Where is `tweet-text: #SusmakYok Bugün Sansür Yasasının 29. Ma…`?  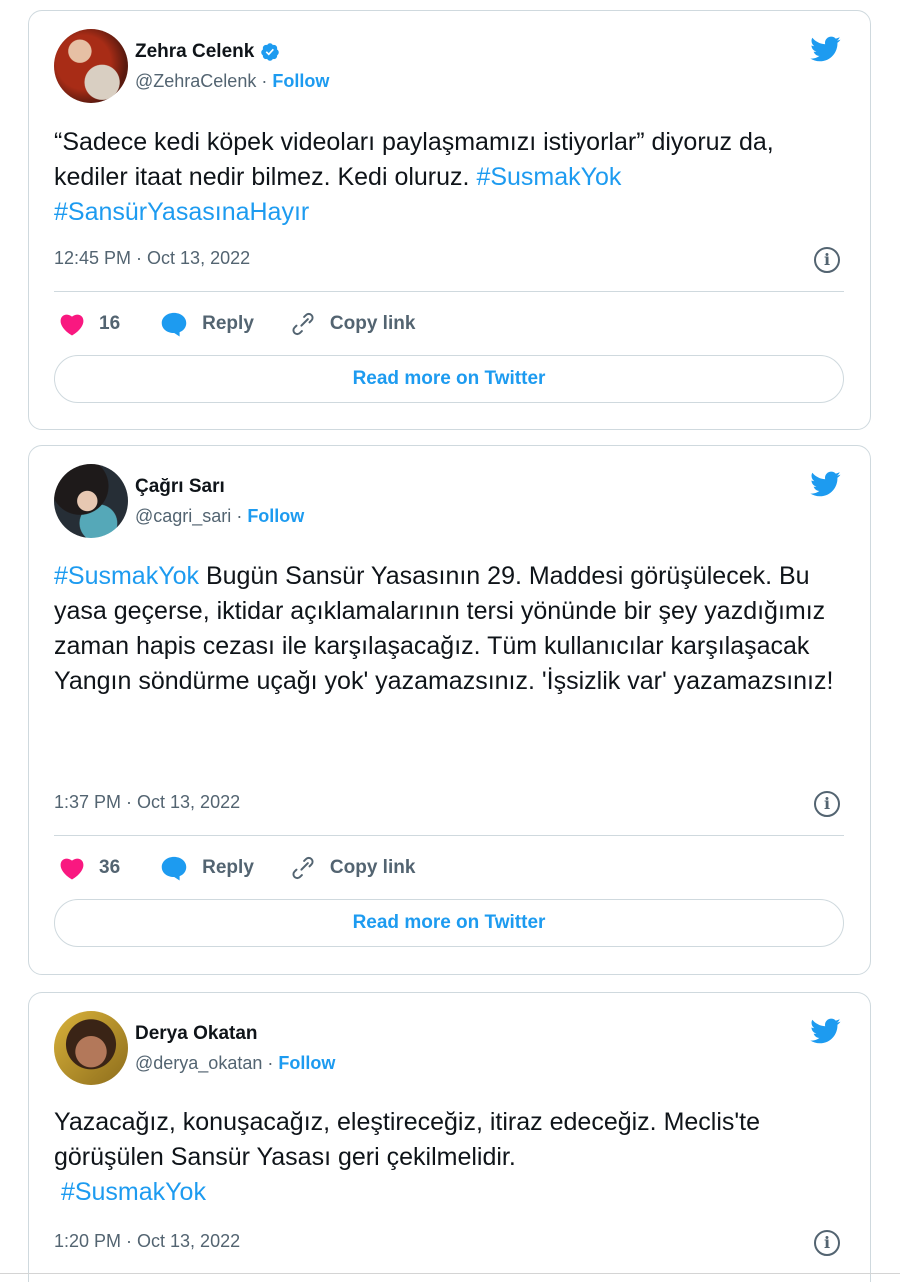 tweet-text: #SusmakYok Bugün Sansür Yasasının 29. Ma… is located at coordinates (451, 629).